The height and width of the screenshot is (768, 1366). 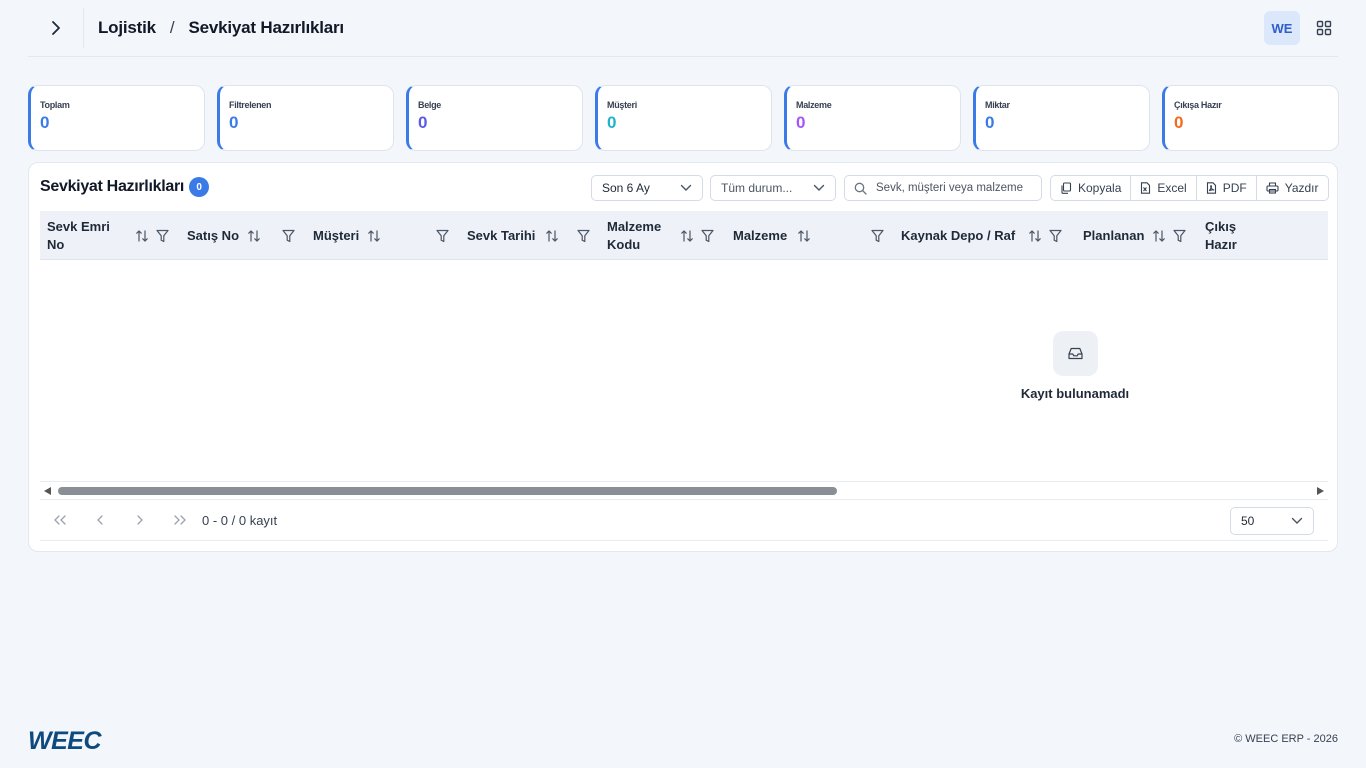 I want to click on column-header: Sevk Tarihi, so click(x=501, y=235).